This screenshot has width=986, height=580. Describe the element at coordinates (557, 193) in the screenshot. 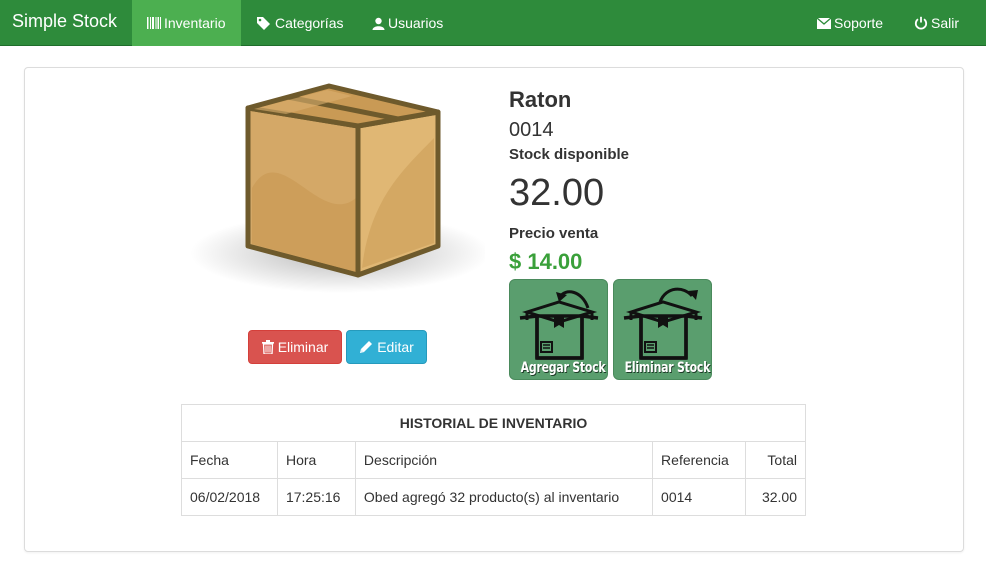

I see `stock-value: 32.00` at that location.